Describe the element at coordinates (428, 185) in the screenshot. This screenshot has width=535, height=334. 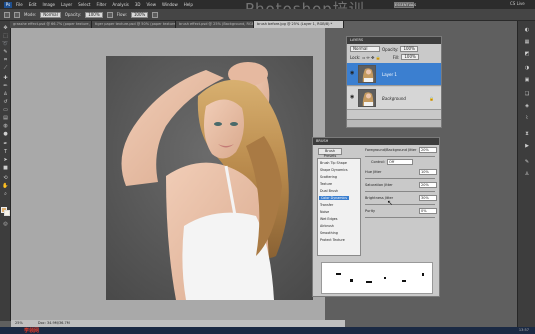
I see `saturation-jitter-field: 20%` at that location.